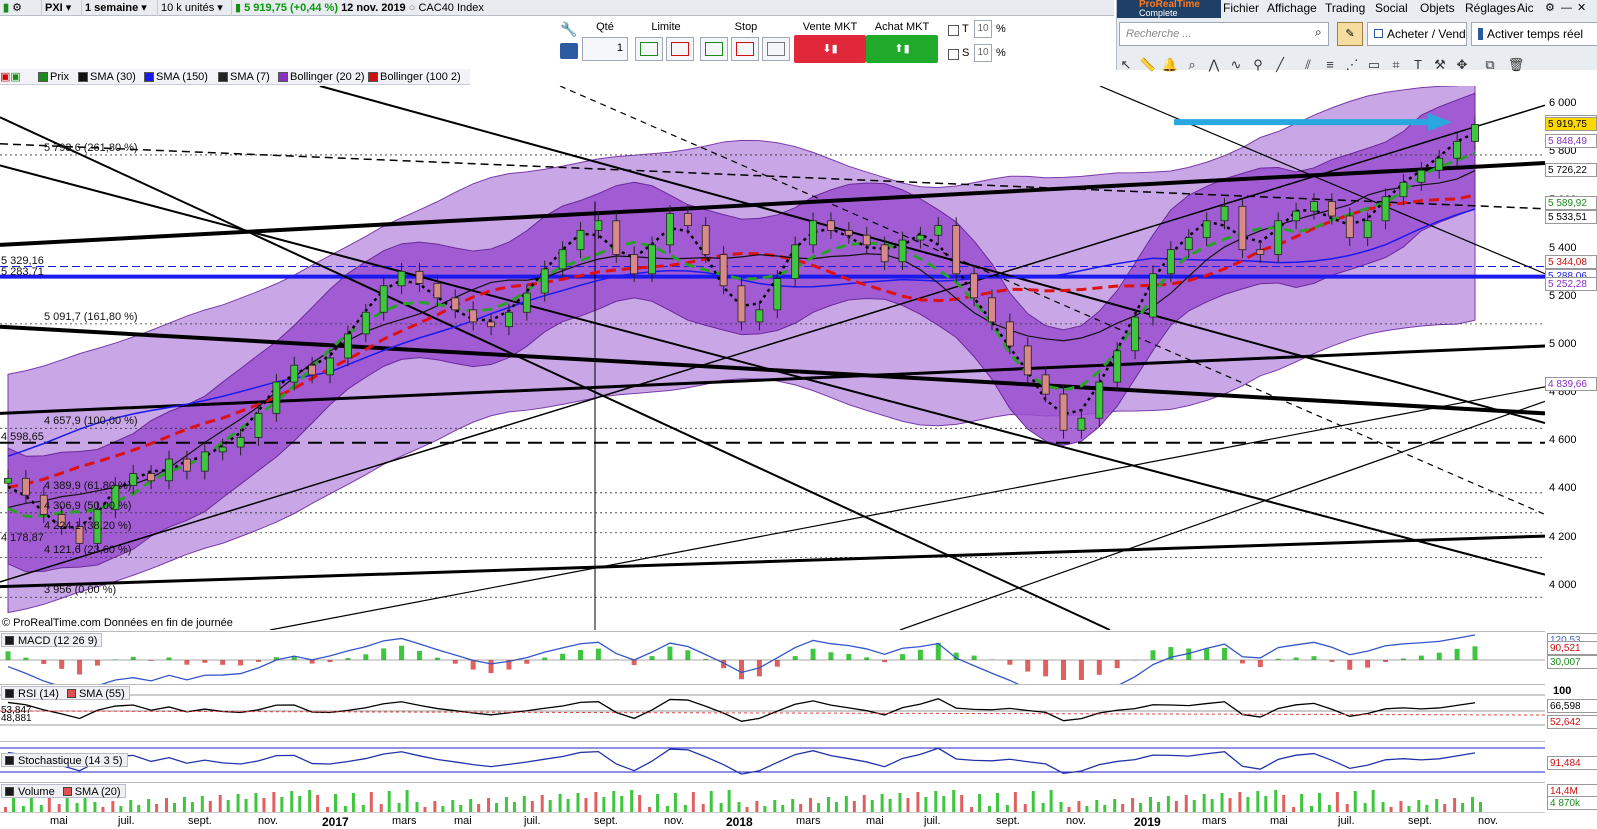  I want to click on menu-affichage: Affichage, so click(1292, 8).